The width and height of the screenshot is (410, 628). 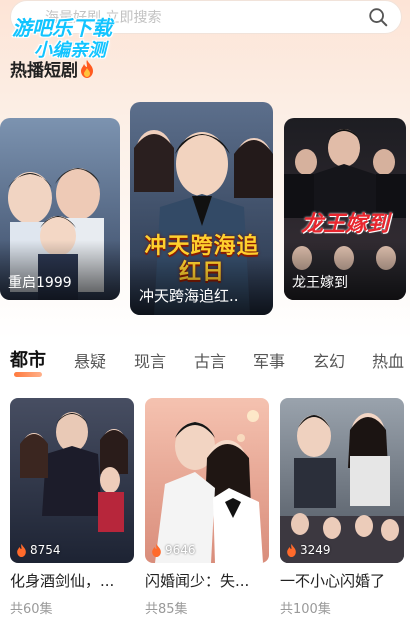 What do you see at coordinates (388, 360) in the screenshot?
I see `tab-rexue: 热血` at bounding box center [388, 360].